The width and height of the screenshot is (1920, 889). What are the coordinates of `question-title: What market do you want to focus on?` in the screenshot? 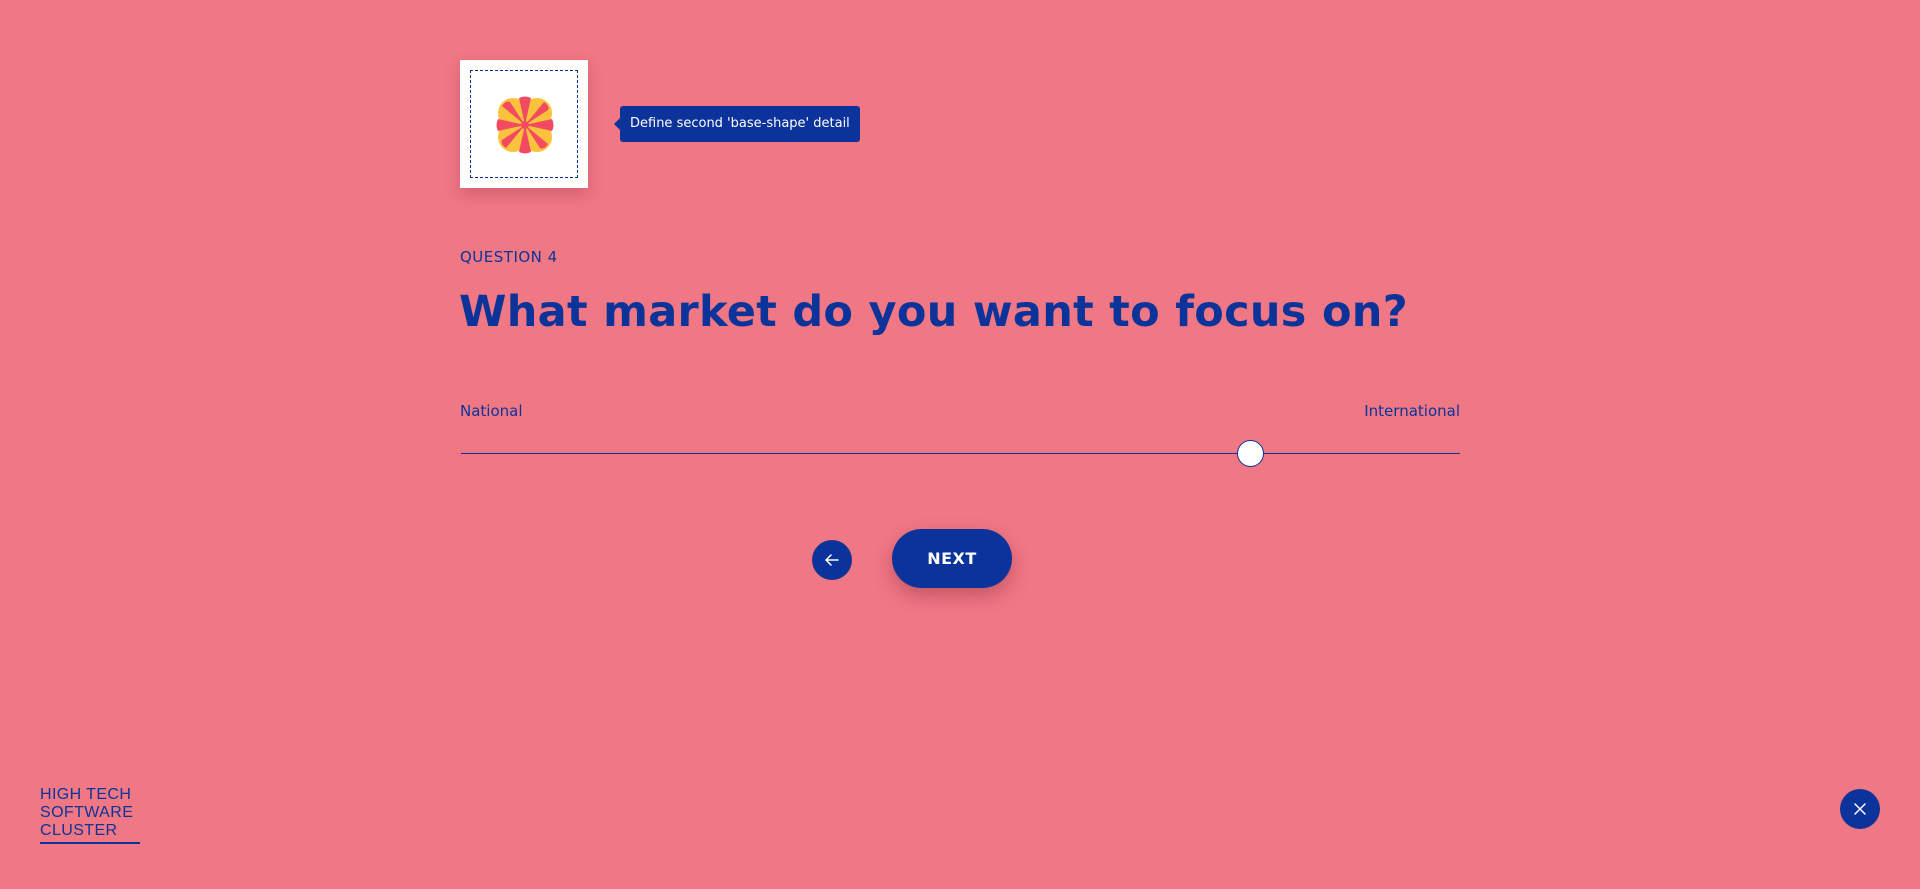 It's located at (933, 312).